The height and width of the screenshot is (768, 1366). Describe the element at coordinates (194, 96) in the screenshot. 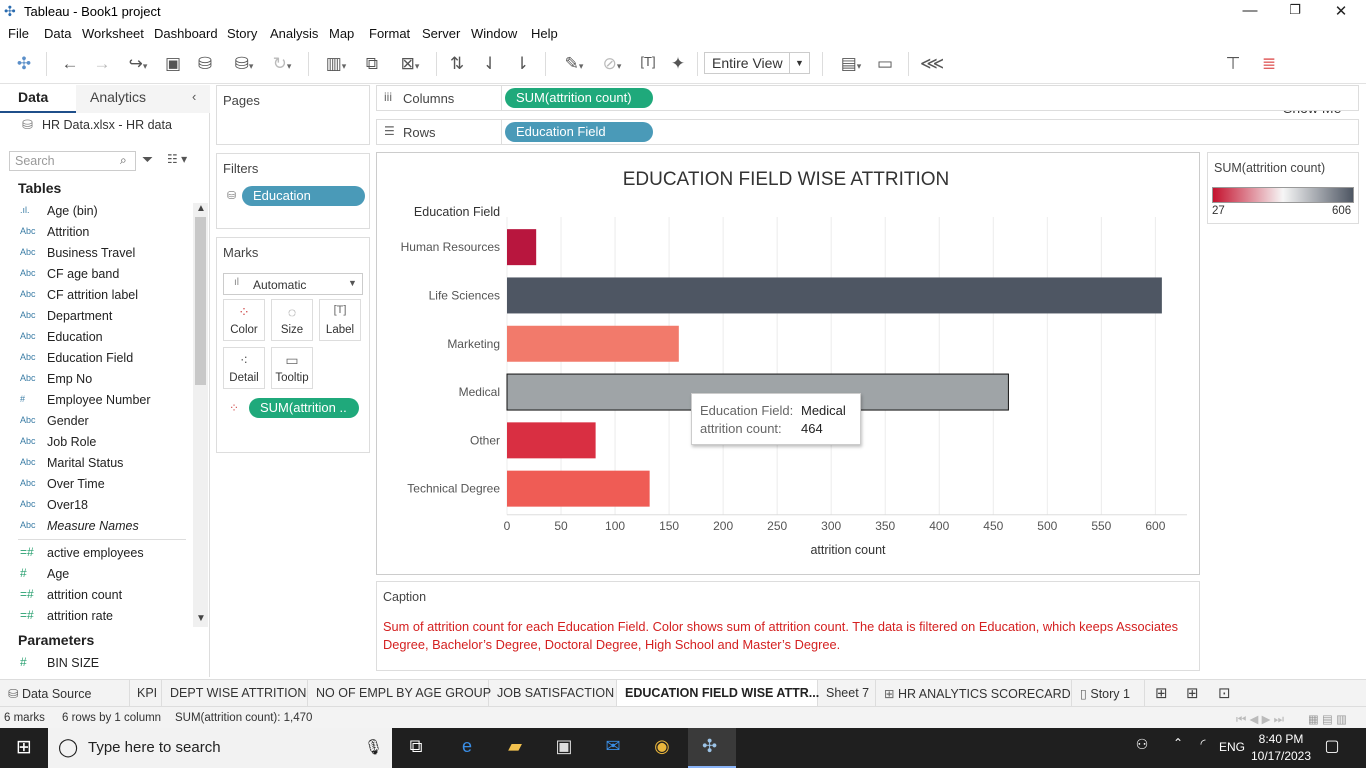

I see `collapse-pane-icon: ‹` at that location.